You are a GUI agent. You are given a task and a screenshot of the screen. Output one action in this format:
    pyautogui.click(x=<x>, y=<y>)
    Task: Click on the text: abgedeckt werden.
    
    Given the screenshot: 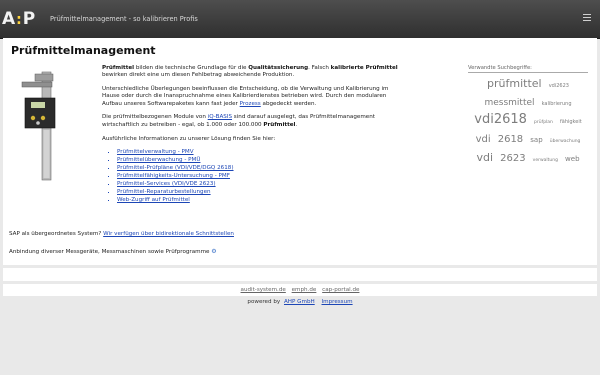 What is the action you would take?
    pyautogui.click(x=288, y=103)
    